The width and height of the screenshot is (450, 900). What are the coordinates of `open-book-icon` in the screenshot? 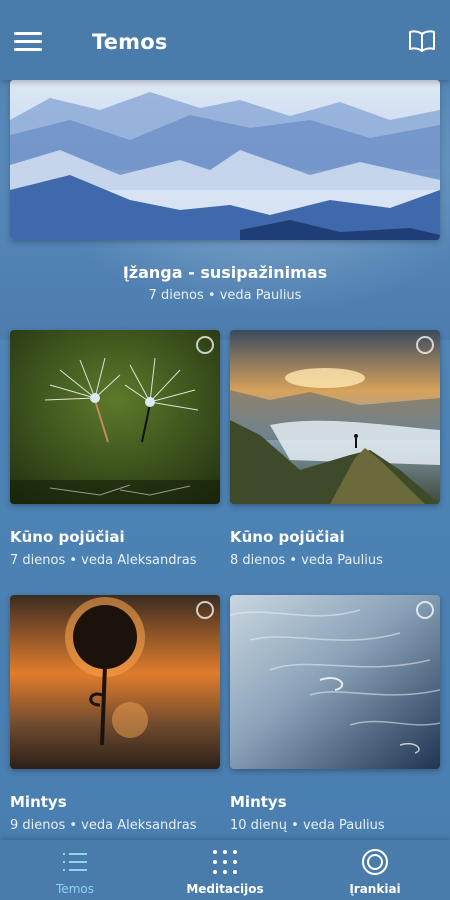 It's located at (422, 41).